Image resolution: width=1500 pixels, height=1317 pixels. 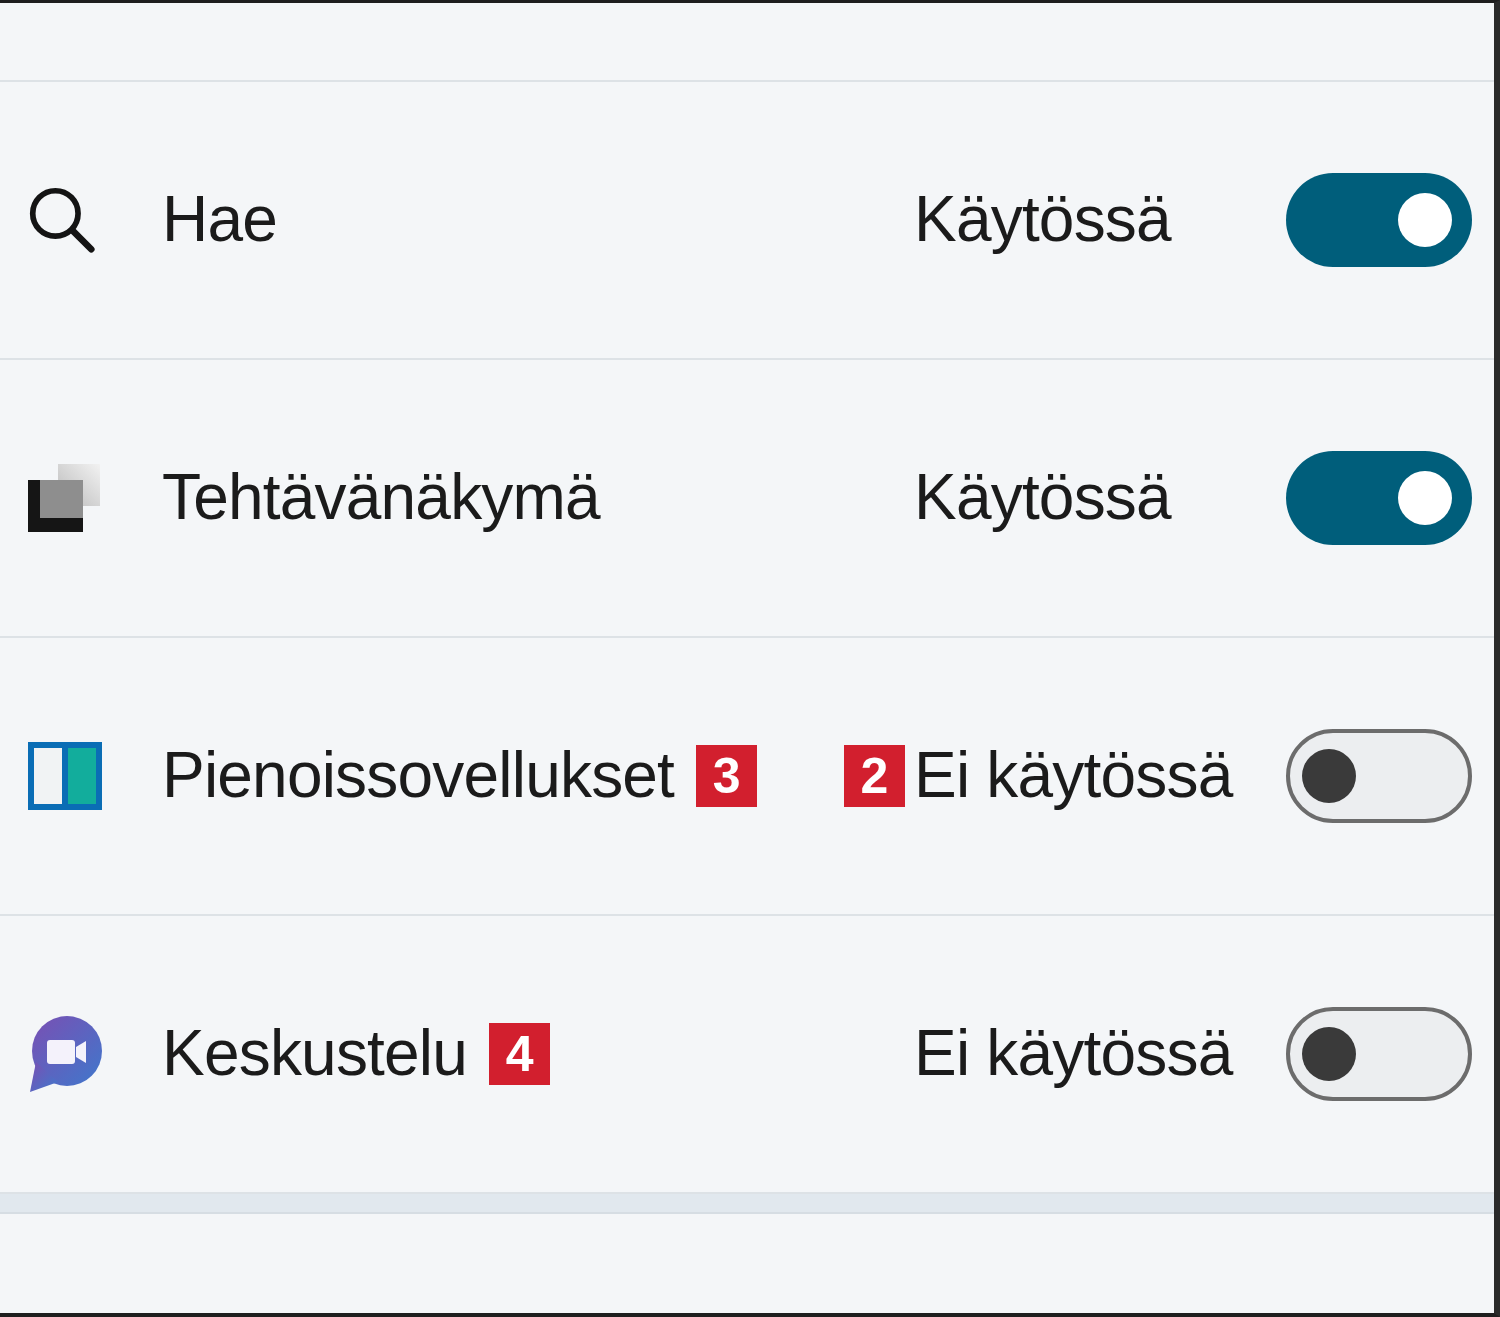 What do you see at coordinates (219, 220) in the screenshot?
I see `setting-label: Hae` at bounding box center [219, 220].